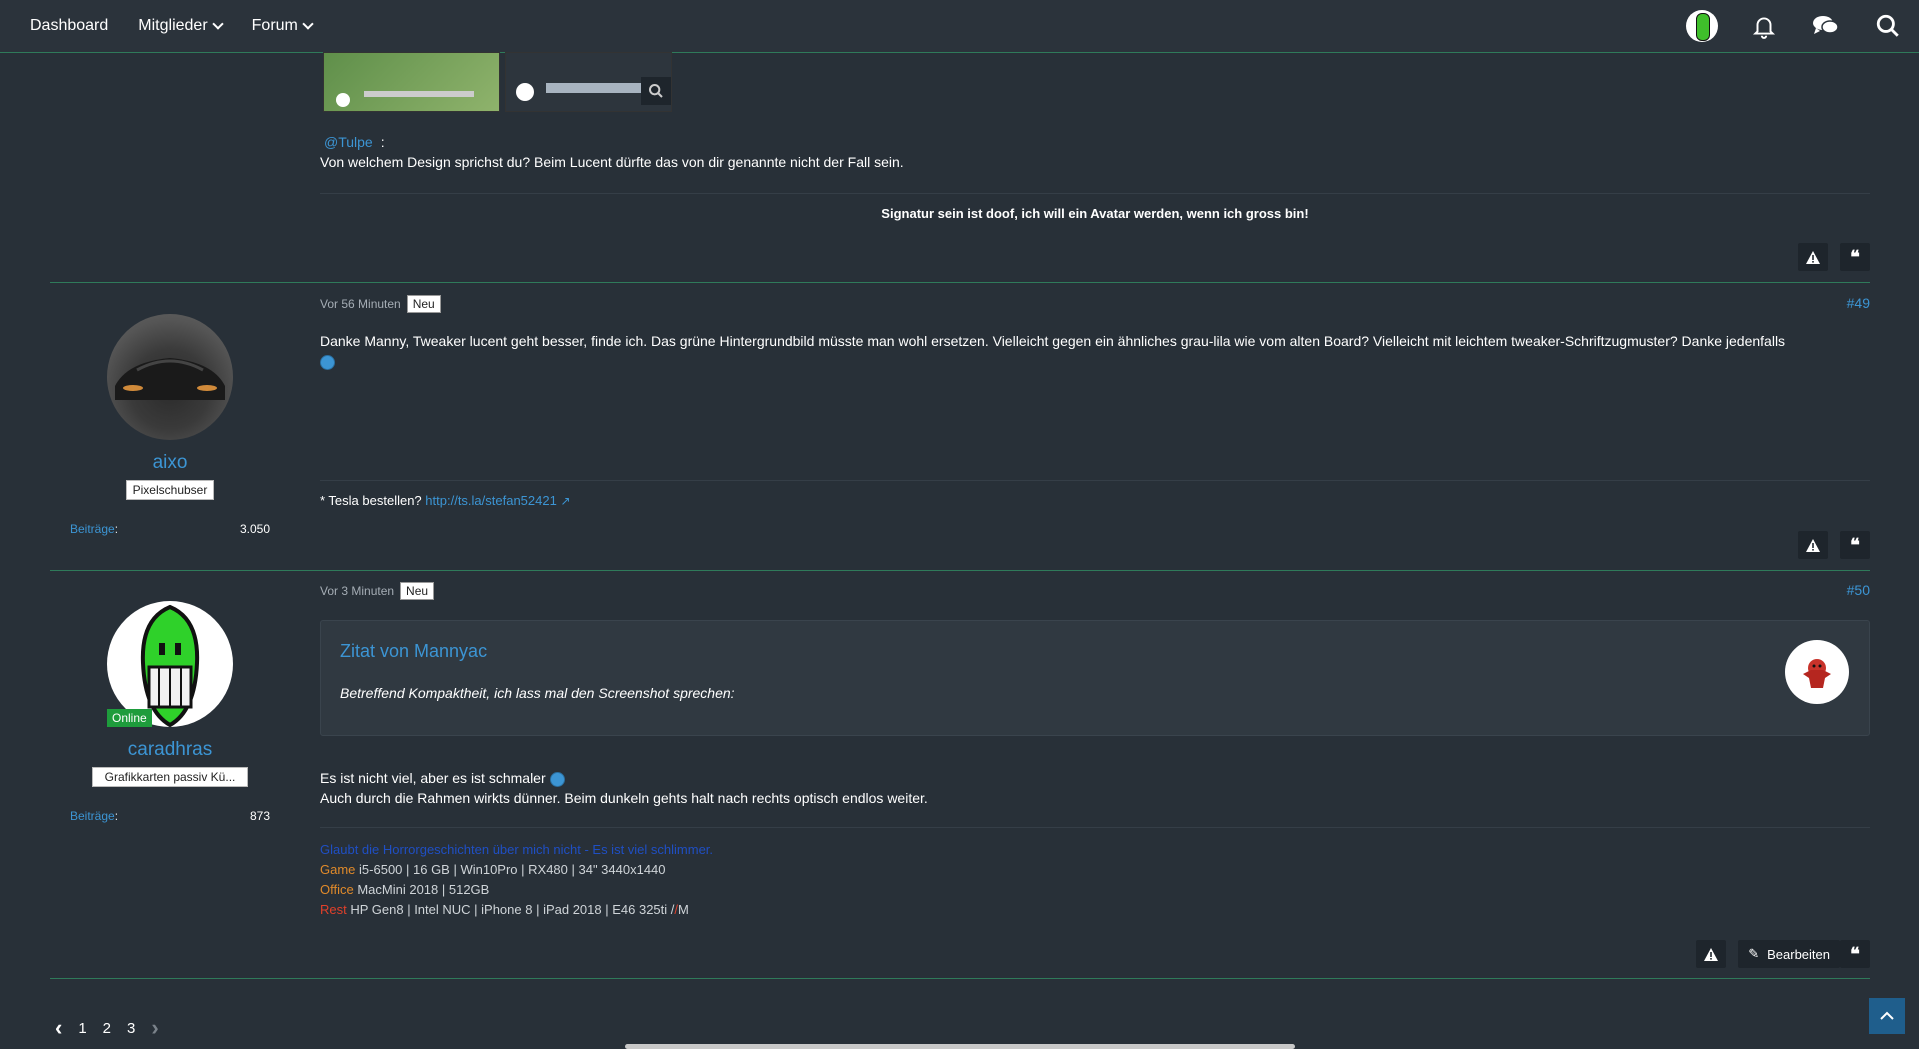 This screenshot has width=1919, height=1049. I want to click on pagination: ‹ 1 2 3 ›, so click(107, 1028).